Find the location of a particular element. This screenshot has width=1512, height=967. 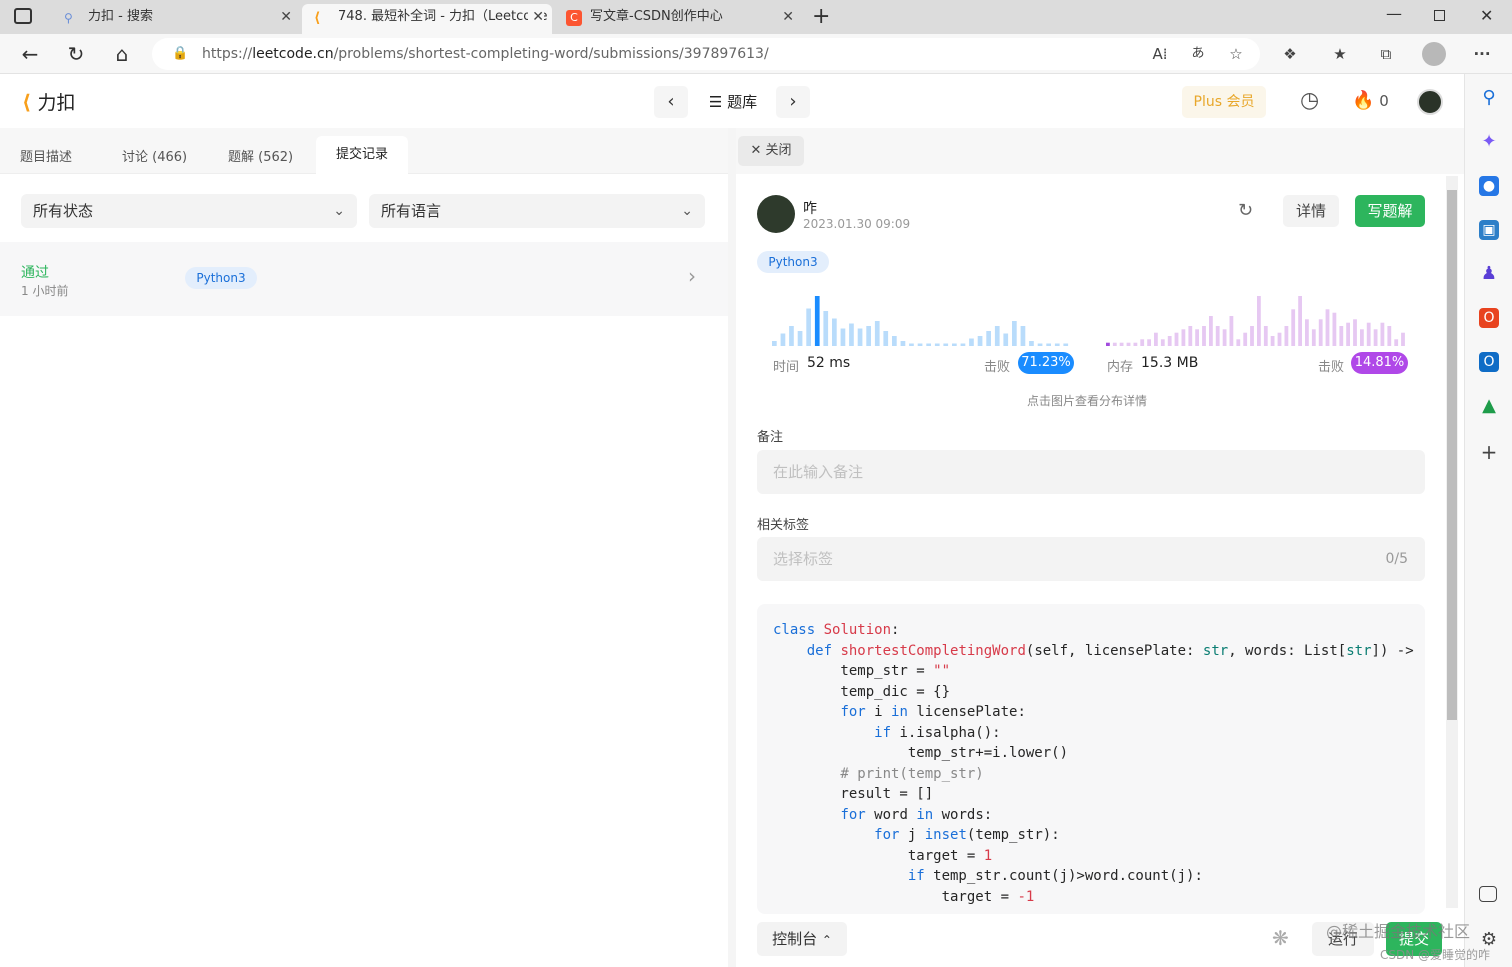

leetcode-icon: ⟨ is located at coordinates (317, 18).